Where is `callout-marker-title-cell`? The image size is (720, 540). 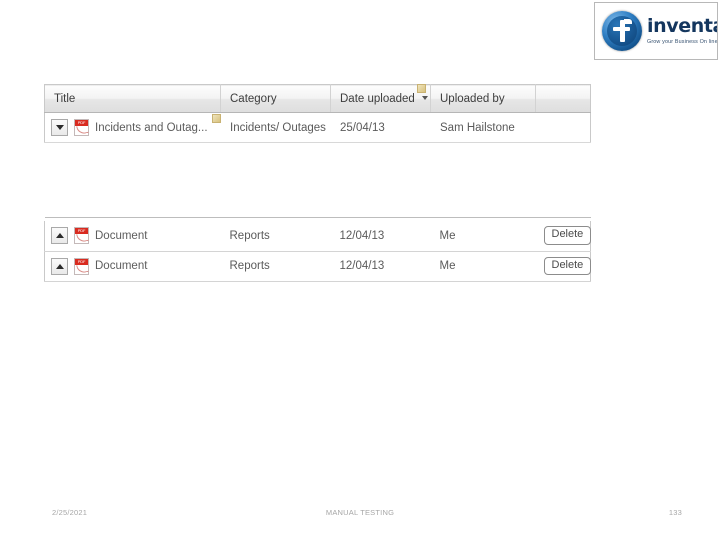
callout-marker-title-cell is located at coordinates (216, 118).